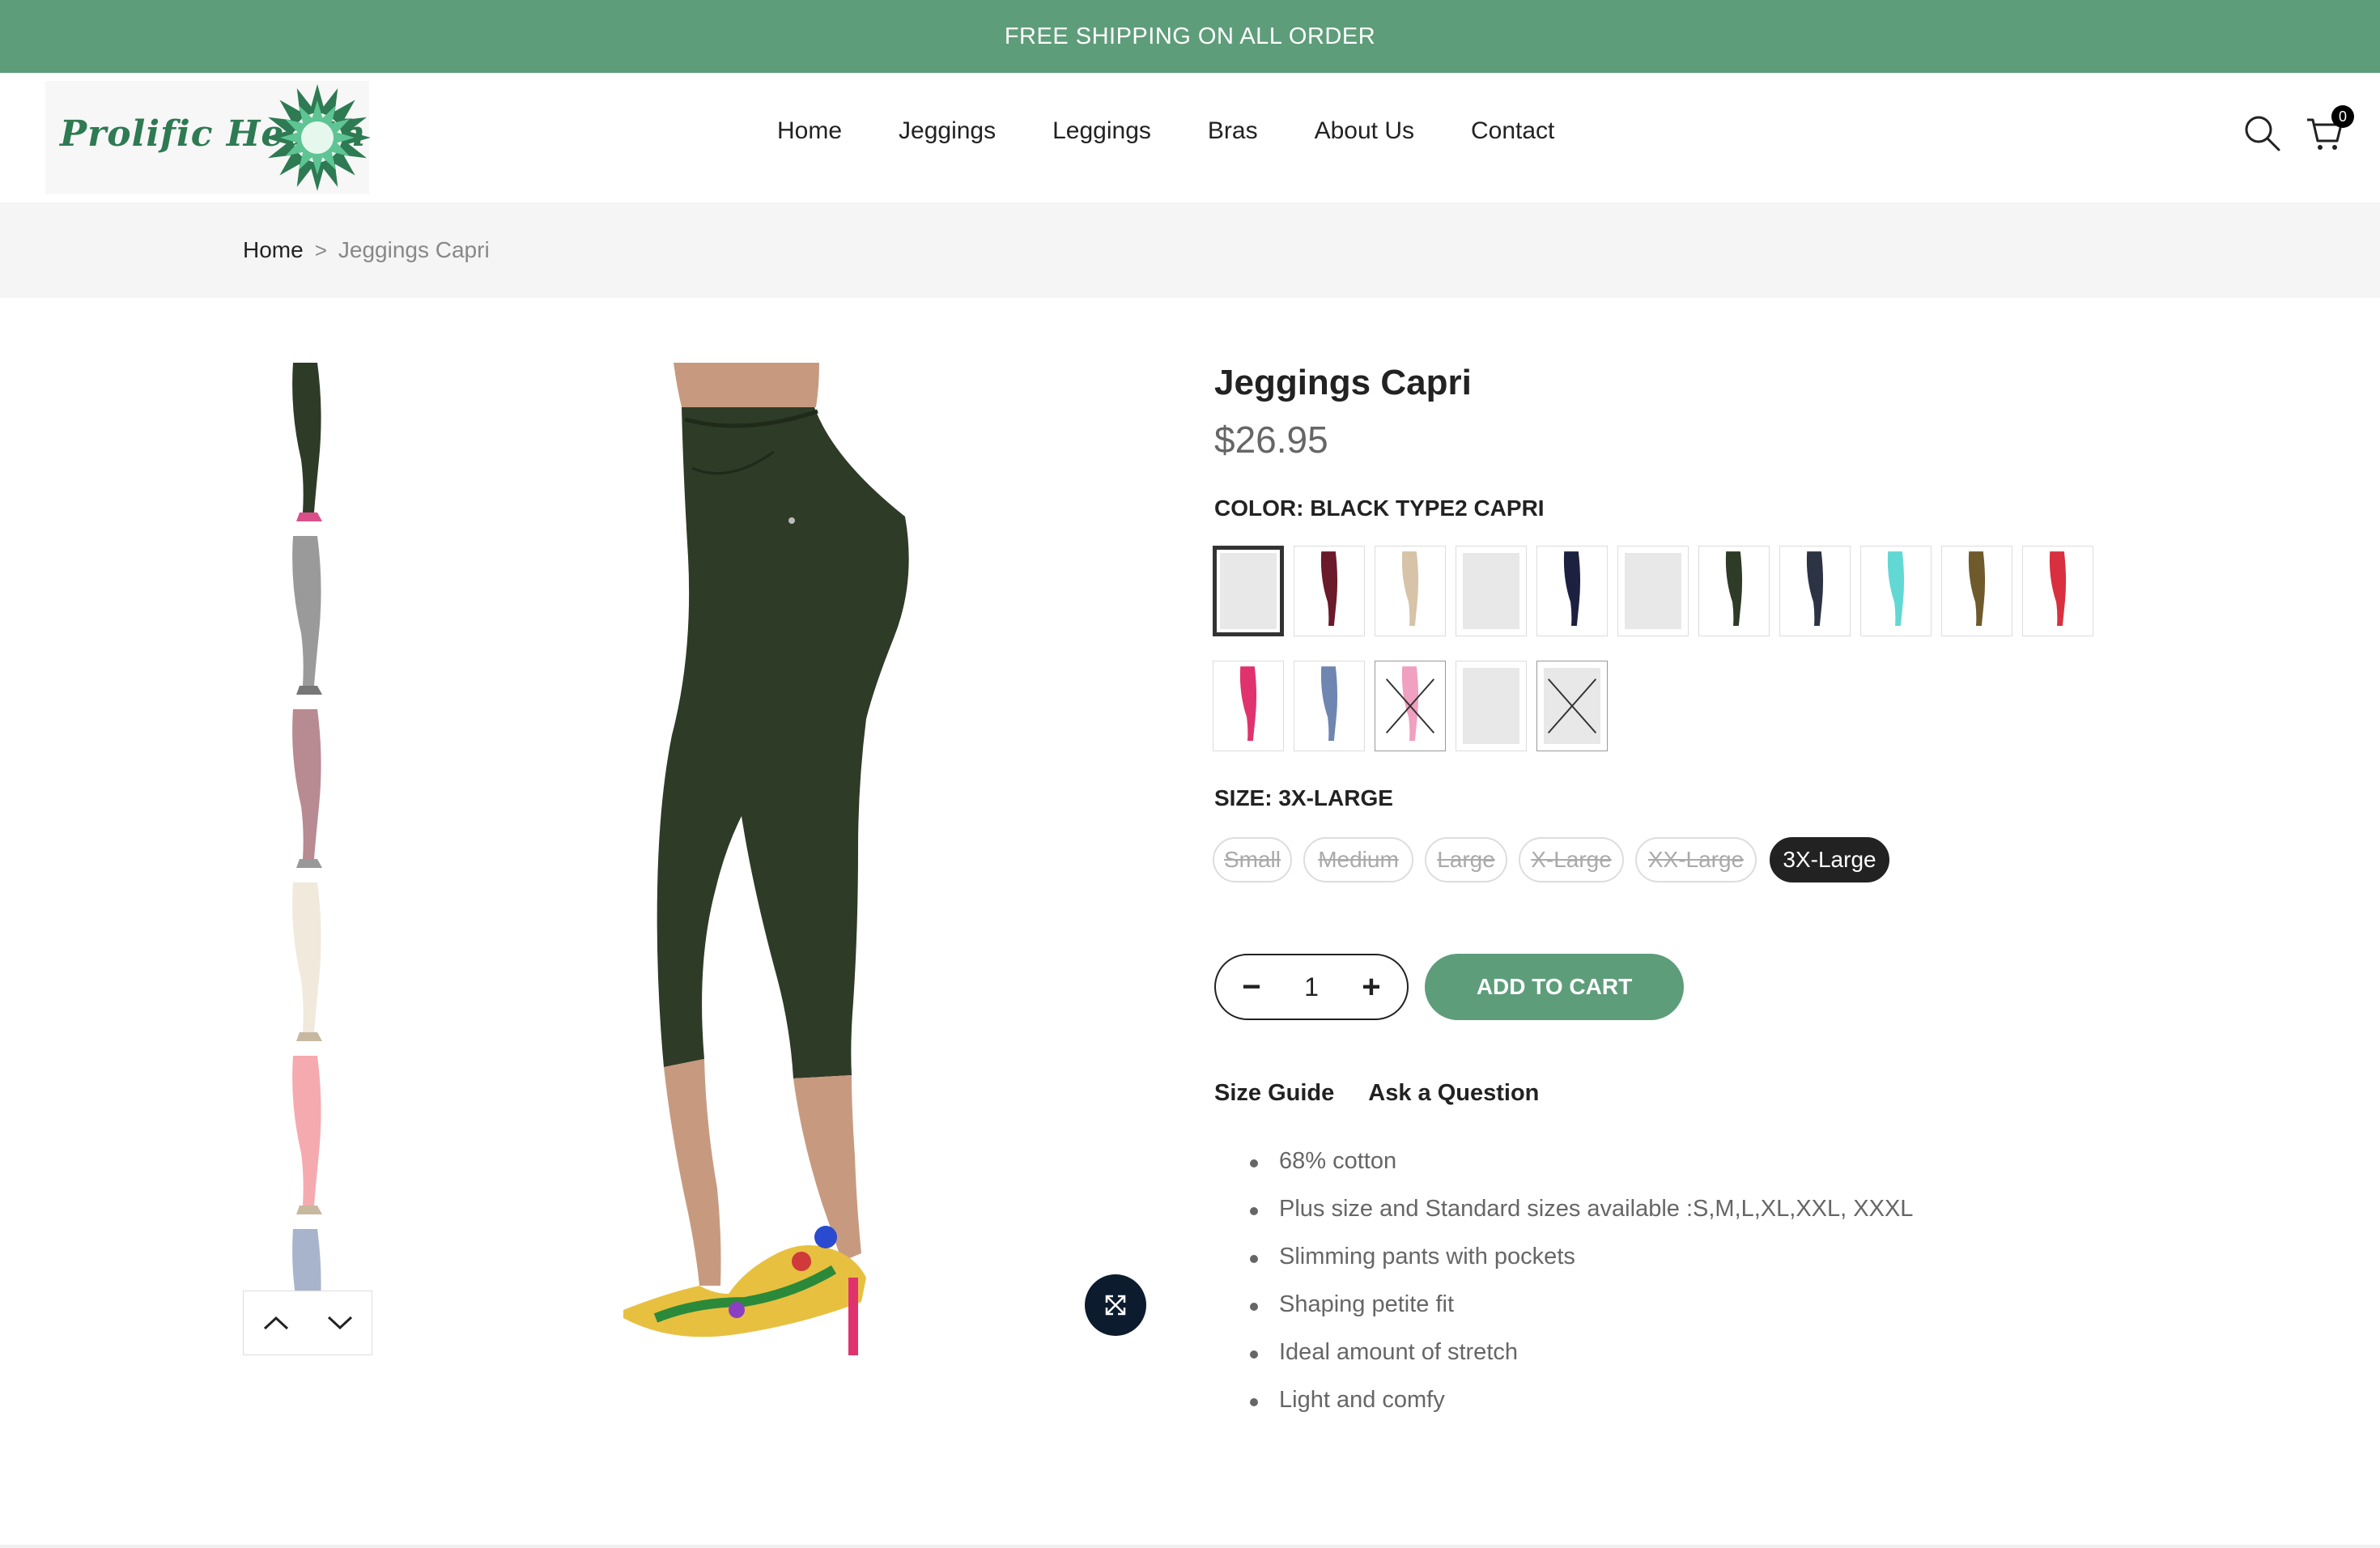 Image resolution: width=2380 pixels, height=1548 pixels. What do you see at coordinates (1466, 860) in the screenshot?
I see `size-large: Large` at bounding box center [1466, 860].